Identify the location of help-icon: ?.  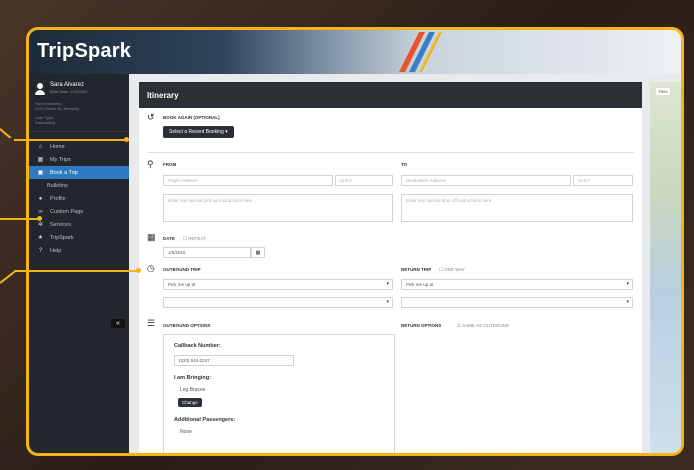
(40, 250).